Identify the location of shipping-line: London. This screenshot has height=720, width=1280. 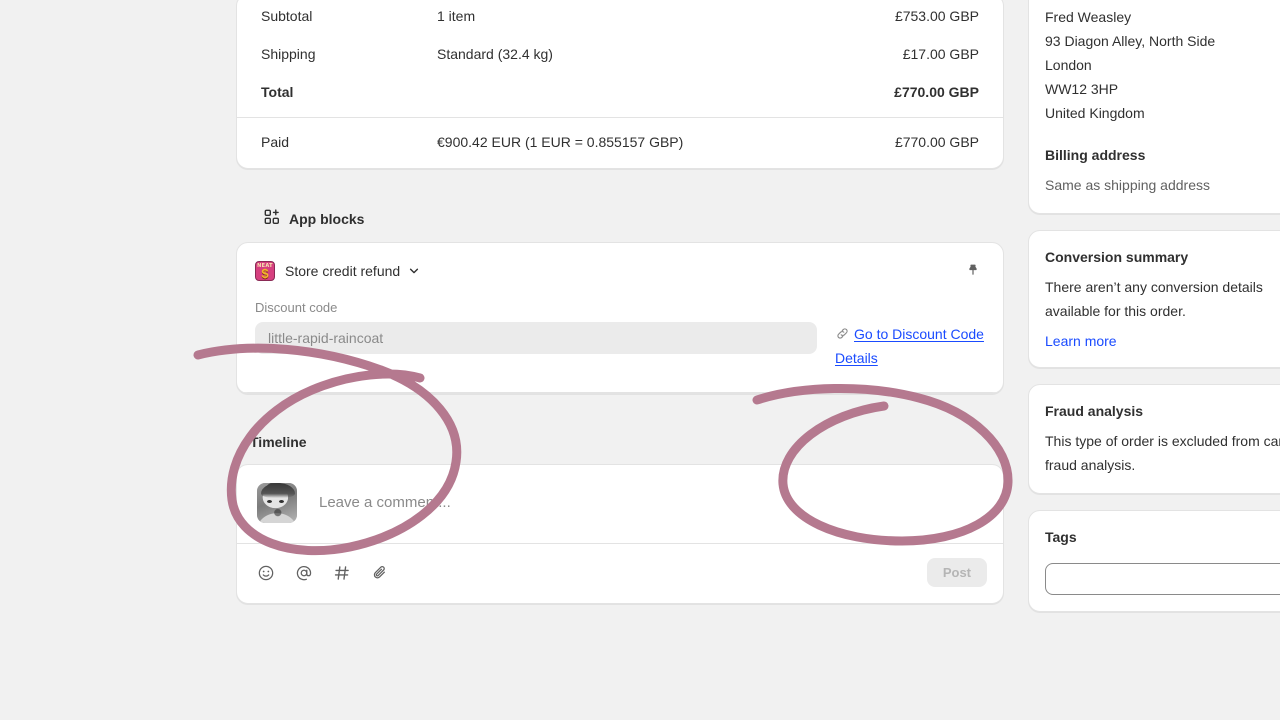
(1068, 65).